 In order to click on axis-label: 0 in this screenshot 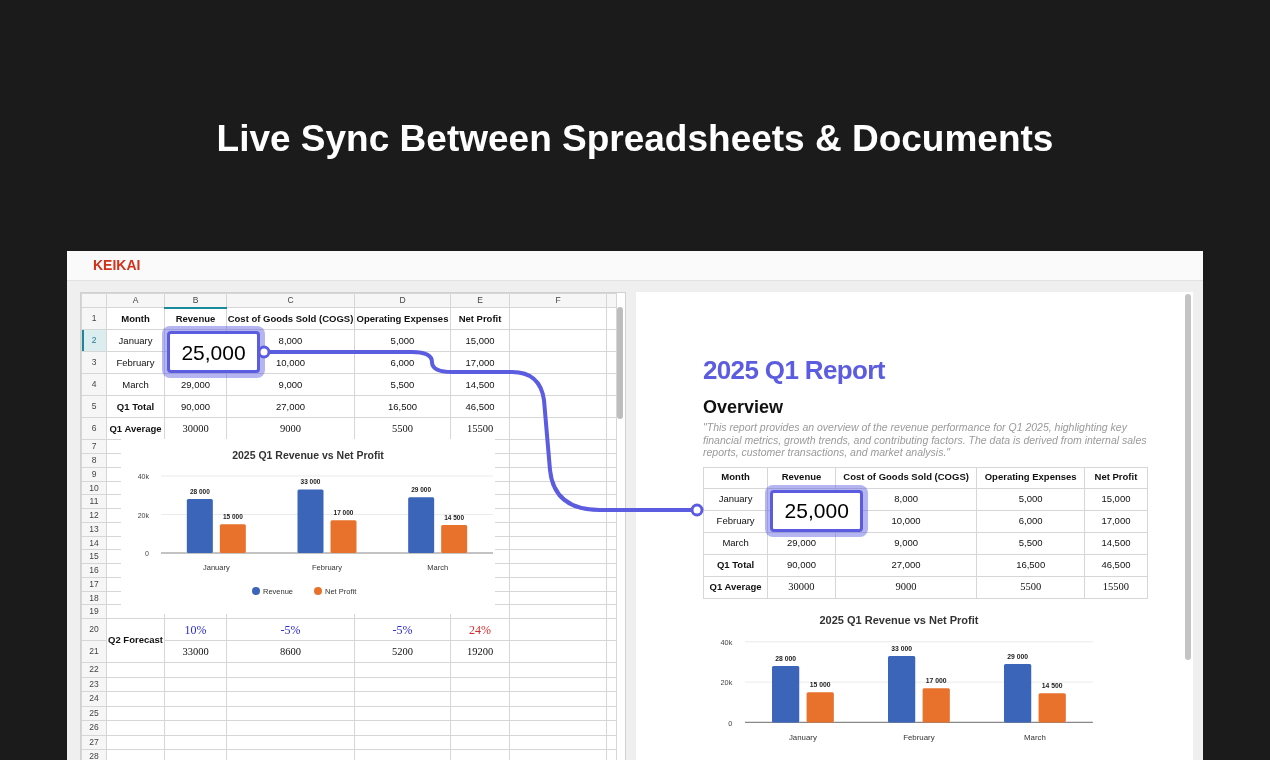, I will do `click(730, 723)`.